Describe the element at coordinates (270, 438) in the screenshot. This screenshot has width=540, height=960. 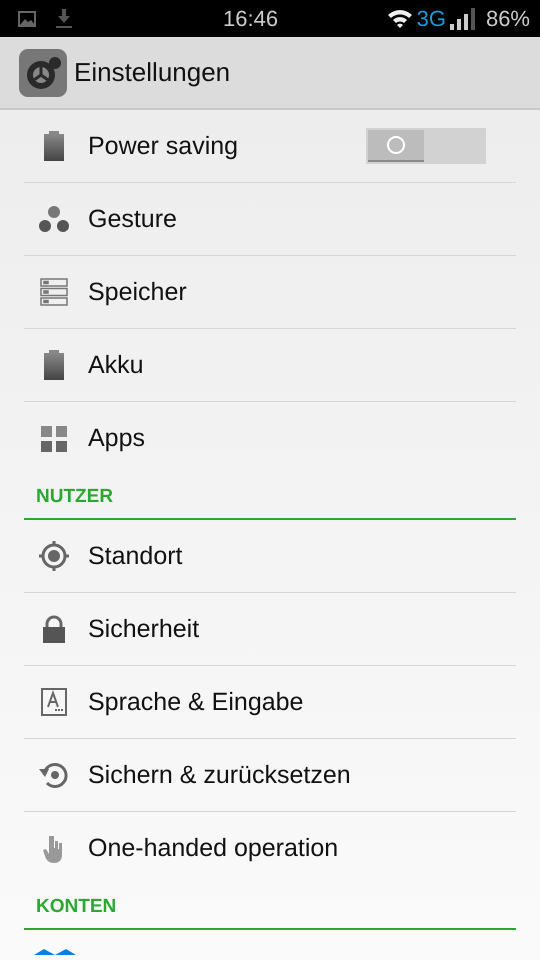
I see `settings-item: Apps` at that location.